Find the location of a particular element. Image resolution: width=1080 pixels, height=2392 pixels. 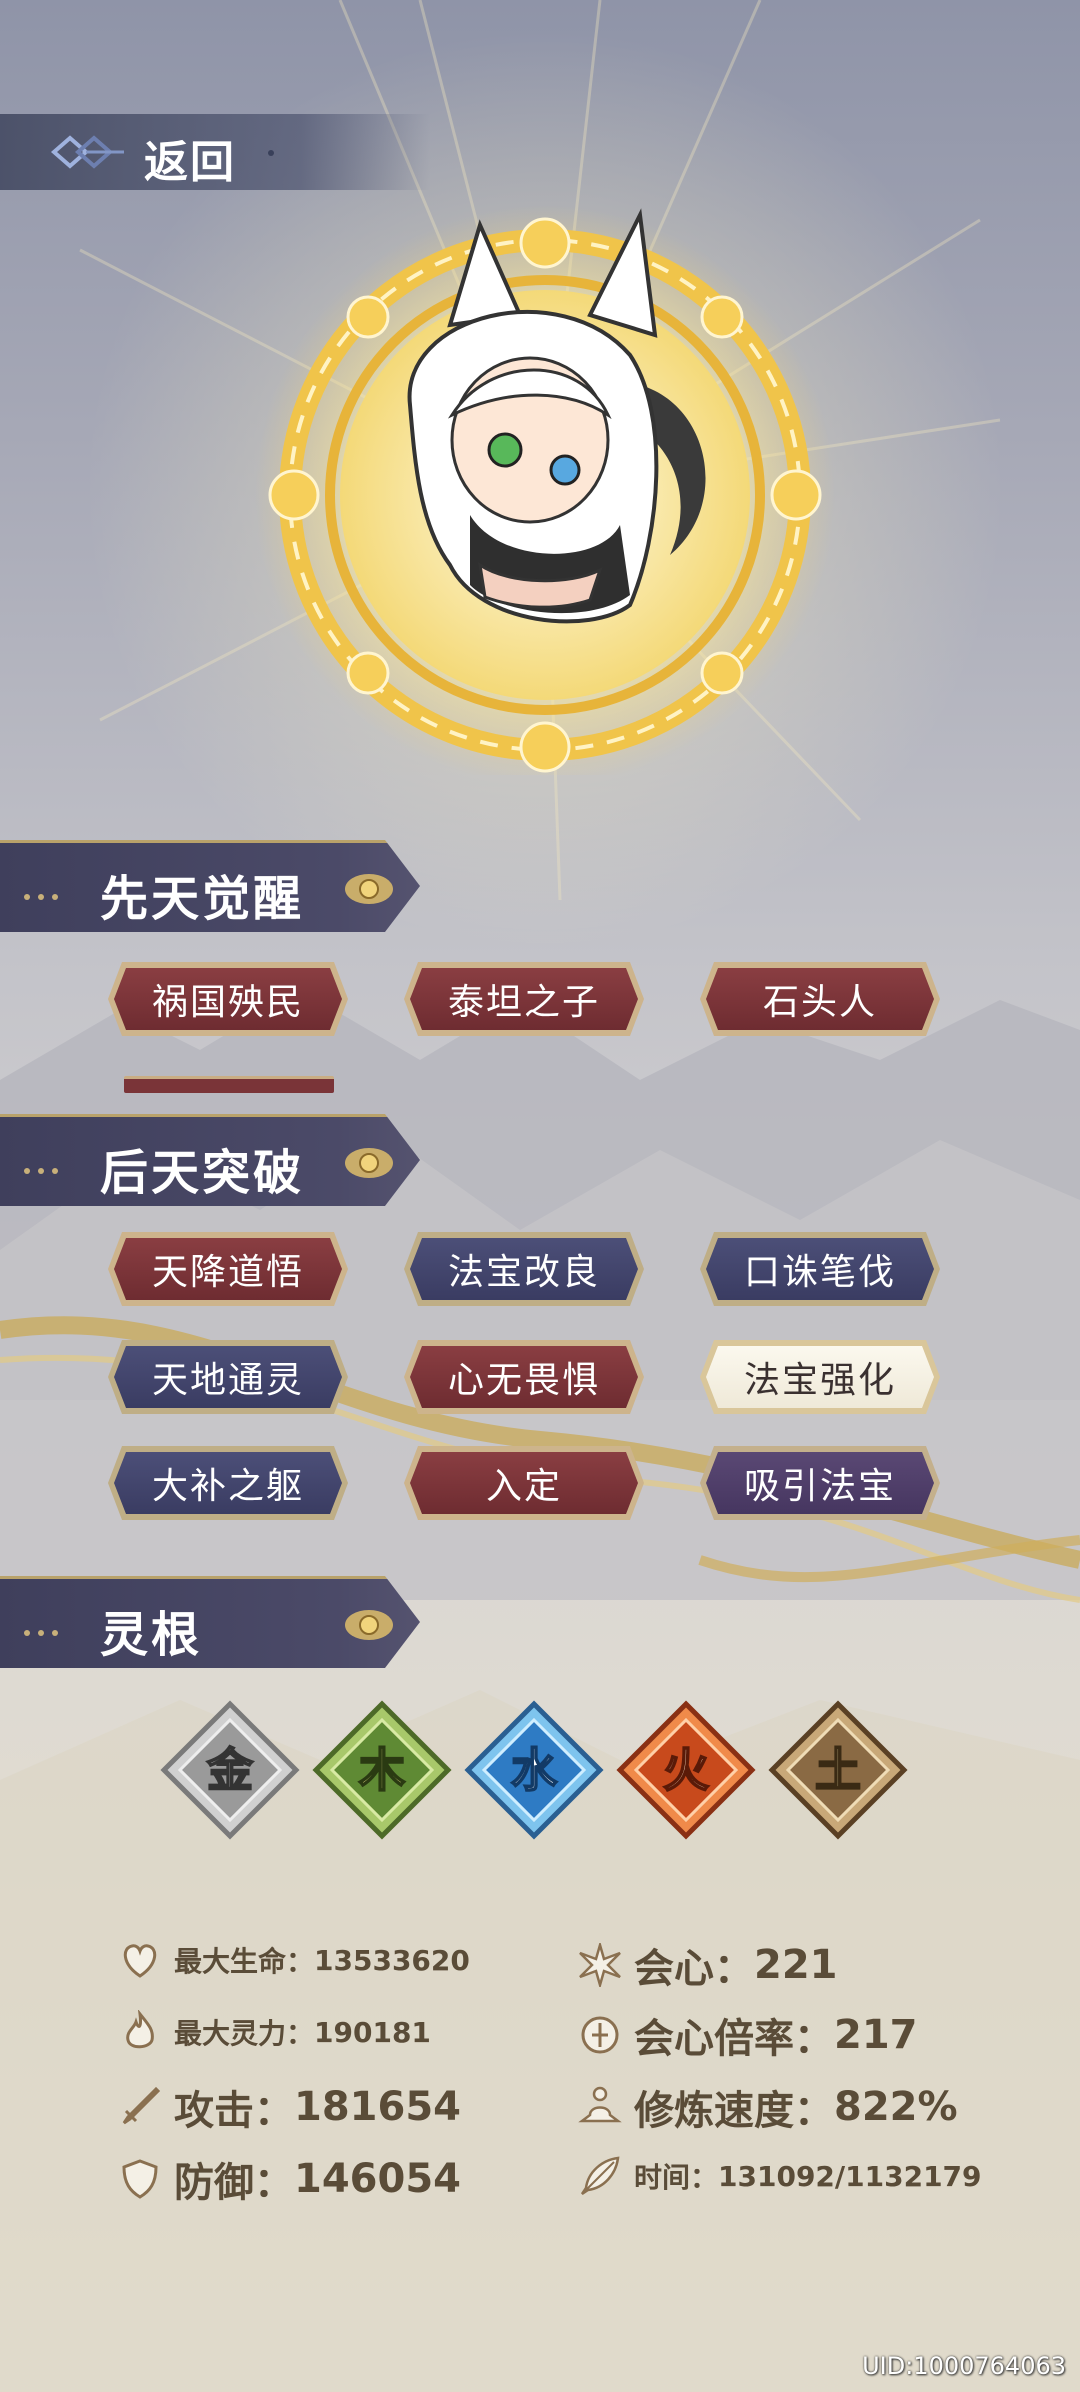

stat-label: 会心： is located at coordinates (694, 1969).